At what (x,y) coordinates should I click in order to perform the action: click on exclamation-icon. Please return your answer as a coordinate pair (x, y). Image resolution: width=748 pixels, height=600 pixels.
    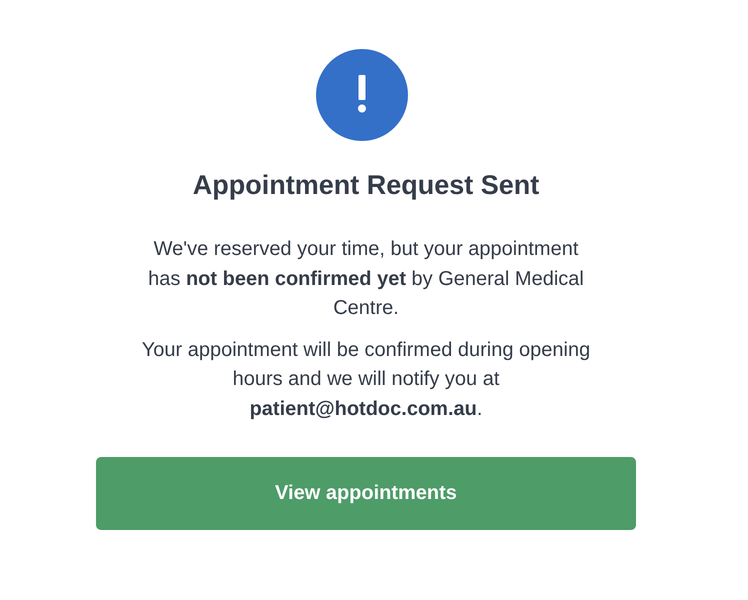
    Looking at the image, I should click on (362, 95).